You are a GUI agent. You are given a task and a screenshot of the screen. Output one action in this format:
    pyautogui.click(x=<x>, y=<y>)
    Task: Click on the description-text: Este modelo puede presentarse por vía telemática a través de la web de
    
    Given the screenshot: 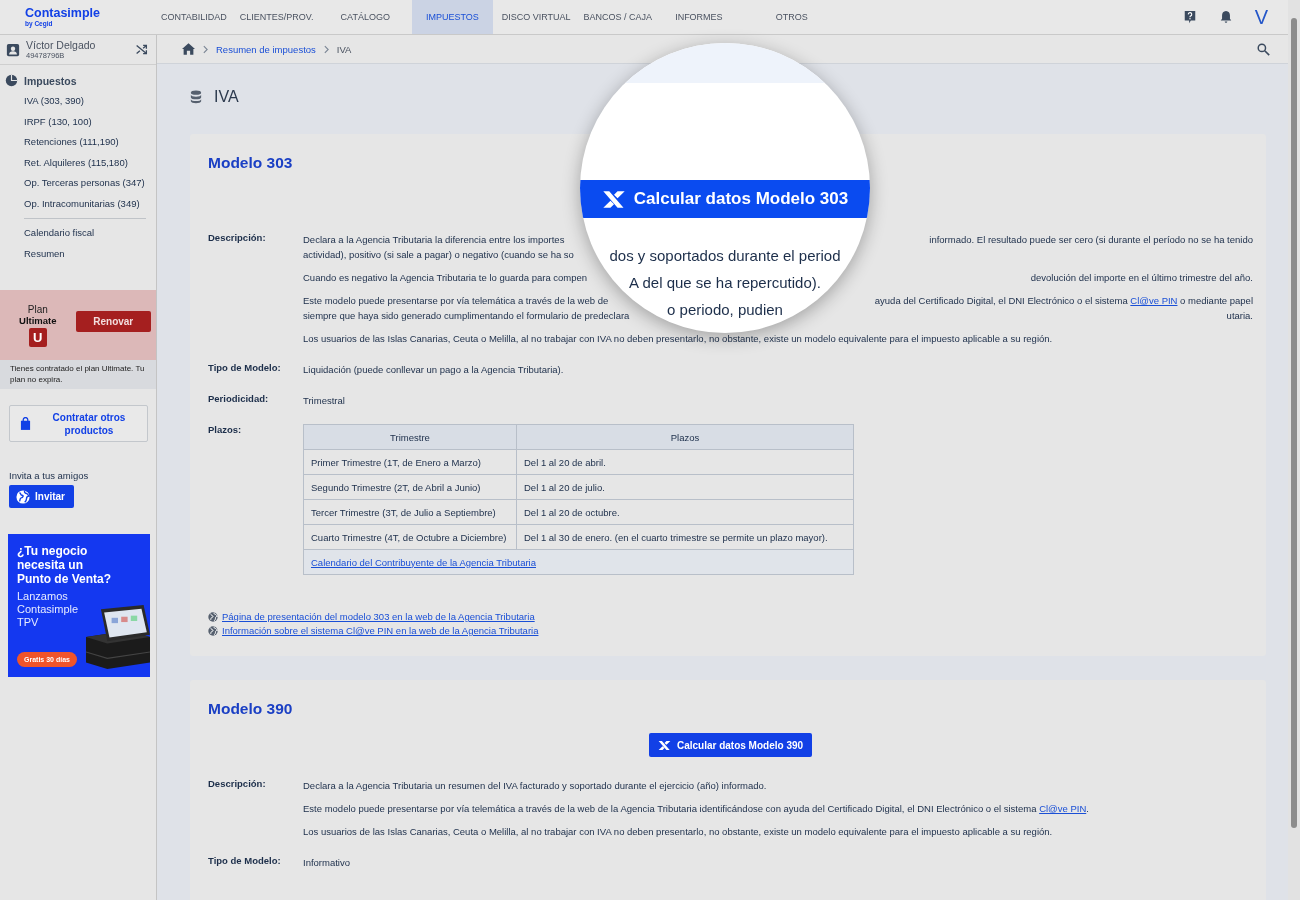 What is the action you would take?
    pyautogui.click(x=456, y=301)
    